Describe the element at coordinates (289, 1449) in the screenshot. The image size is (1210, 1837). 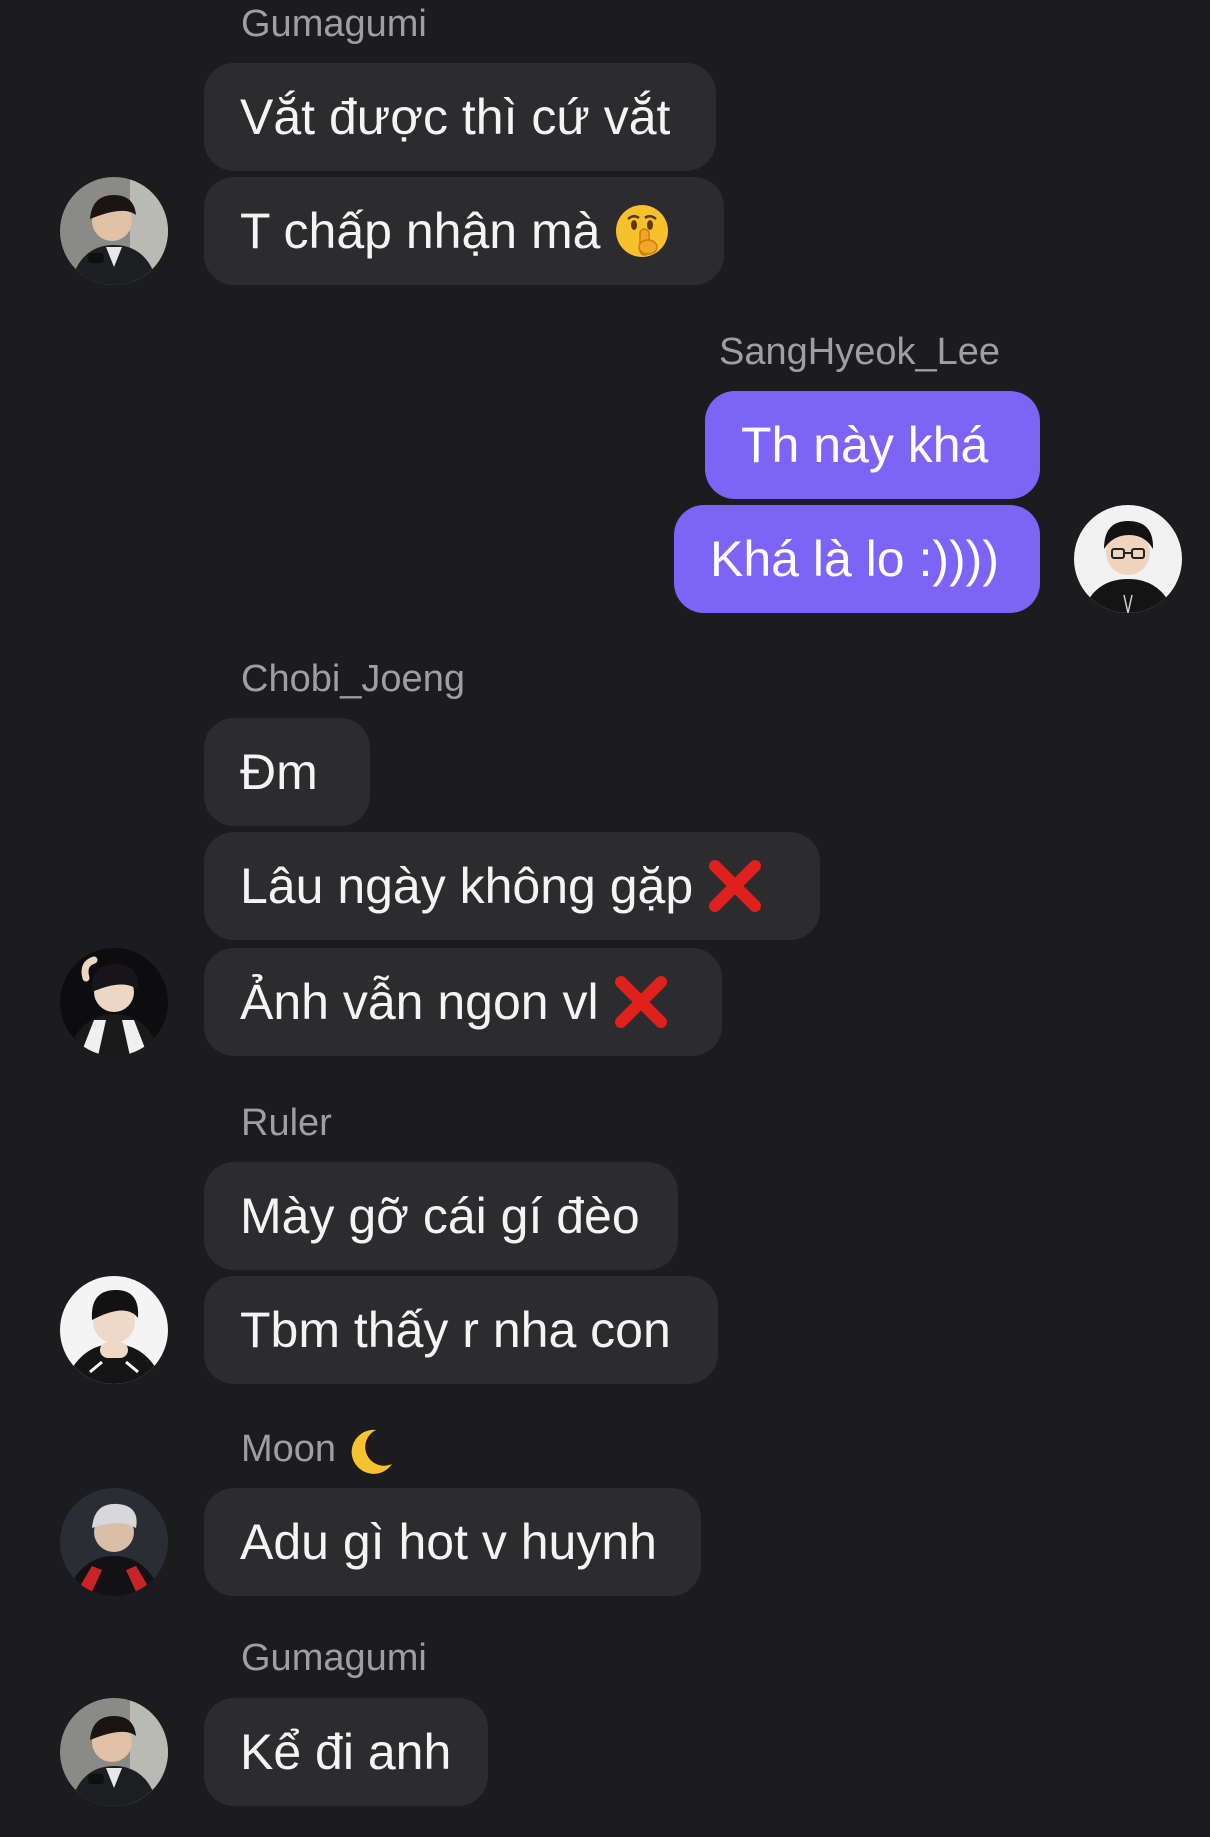
I see `sender-name-text: Moon` at that location.